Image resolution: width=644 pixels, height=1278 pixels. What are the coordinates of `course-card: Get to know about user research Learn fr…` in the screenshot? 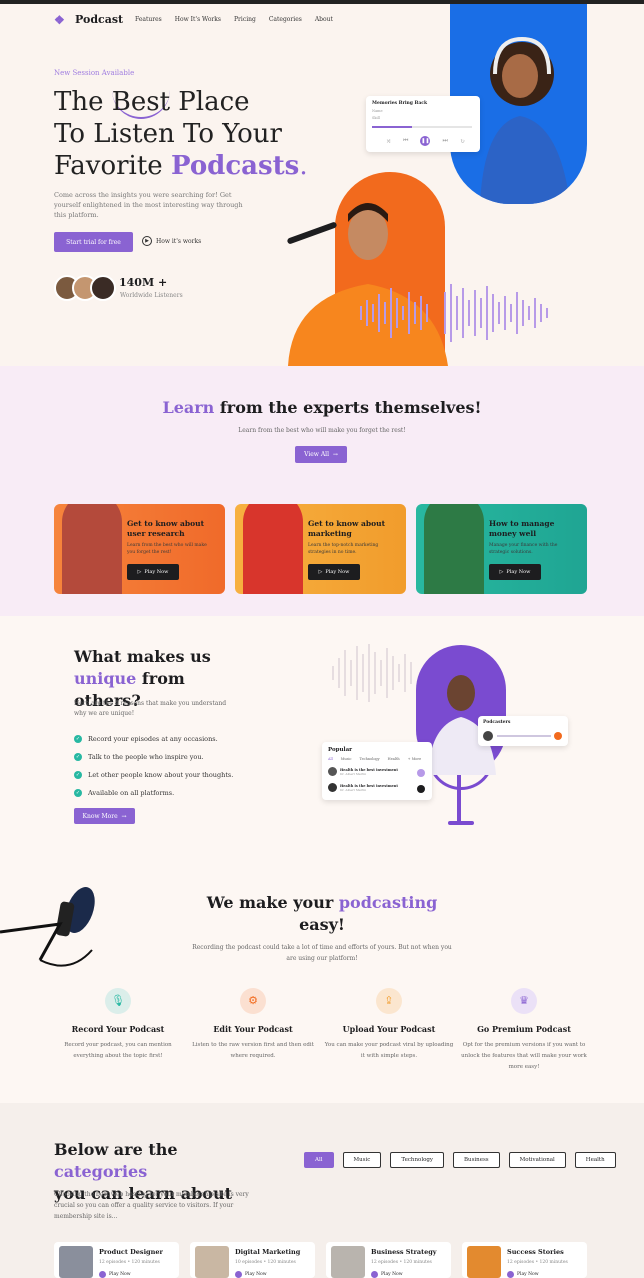 It's located at (139, 549).